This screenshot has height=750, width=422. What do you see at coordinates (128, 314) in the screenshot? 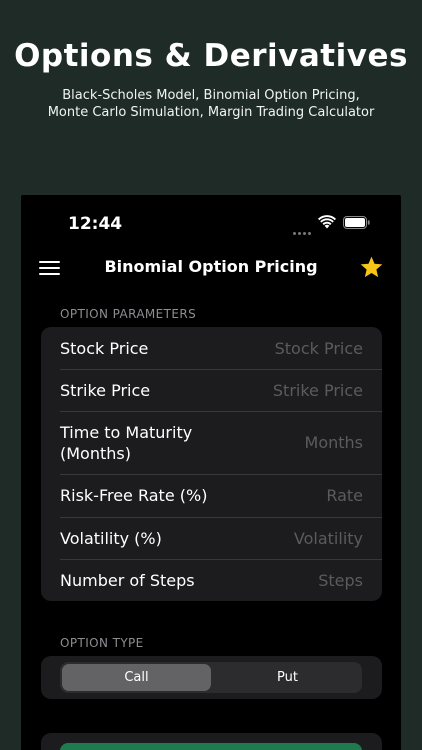
I see `option-parameters-header: OPTION PARAMETERS` at bounding box center [128, 314].